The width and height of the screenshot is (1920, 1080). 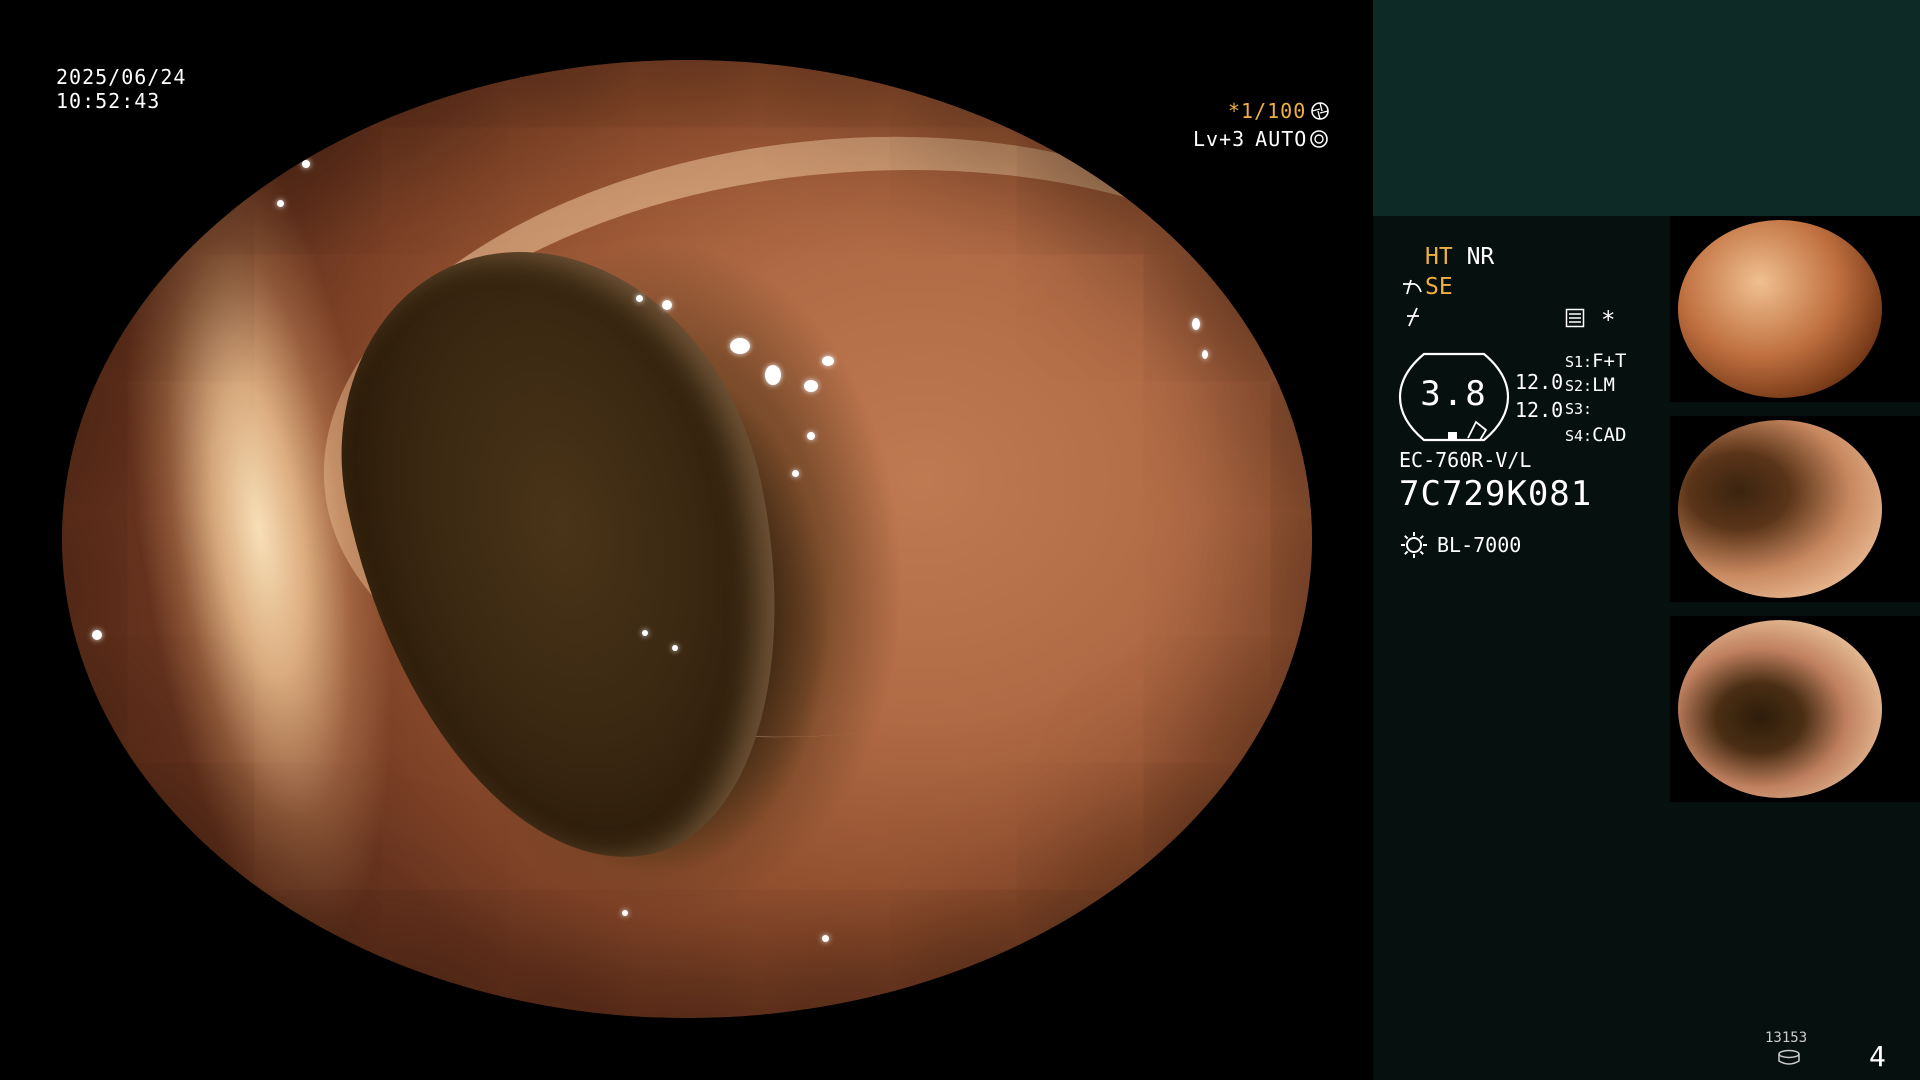 I want to click on switch-s3: S3:, so click(x=1578, y=409).